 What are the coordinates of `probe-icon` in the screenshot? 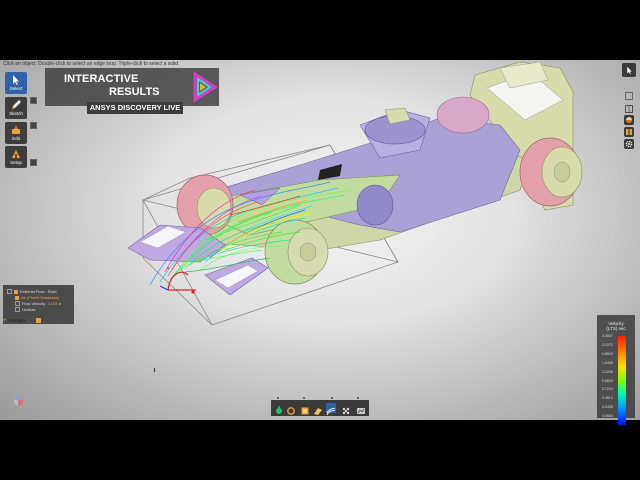 It's located at (279, 410).